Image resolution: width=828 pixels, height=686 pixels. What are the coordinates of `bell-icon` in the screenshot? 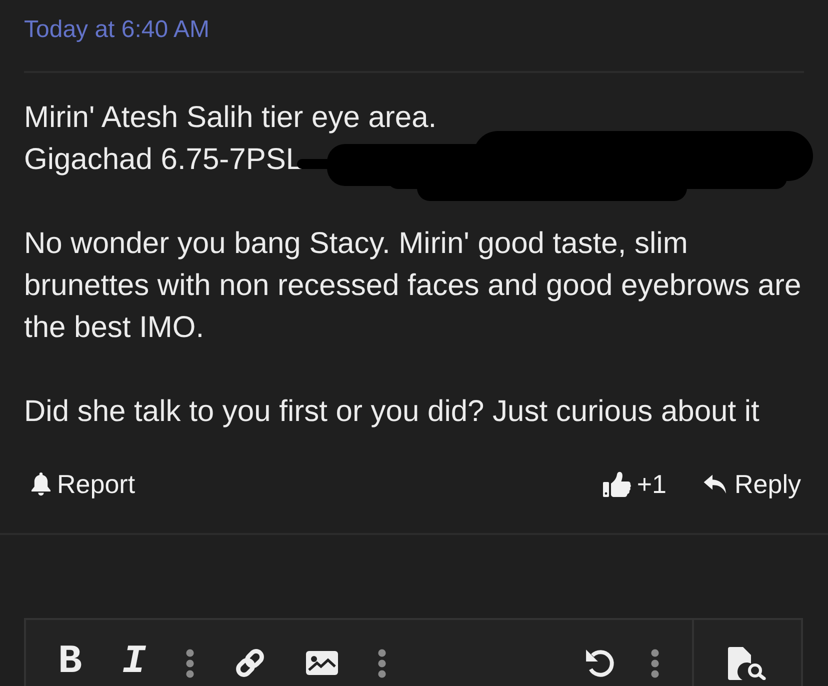 It's located at (41, 484).